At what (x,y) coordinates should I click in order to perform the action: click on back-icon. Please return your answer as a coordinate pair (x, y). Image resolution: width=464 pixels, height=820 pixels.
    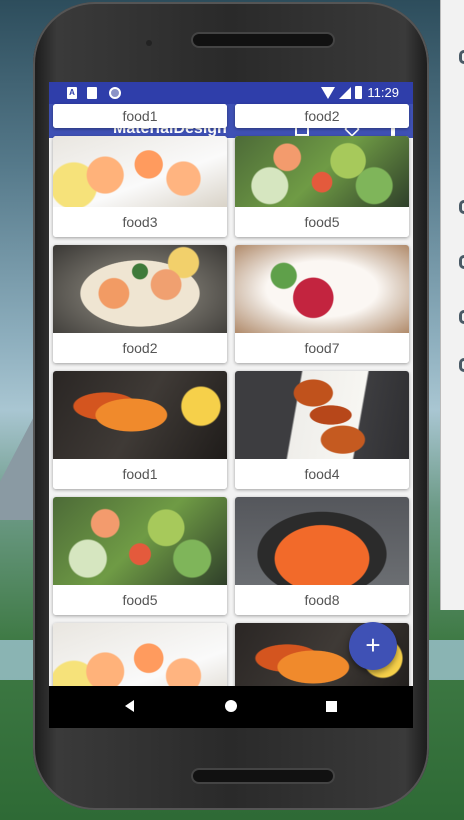
    Looking at the image, I should click on (129, 706).